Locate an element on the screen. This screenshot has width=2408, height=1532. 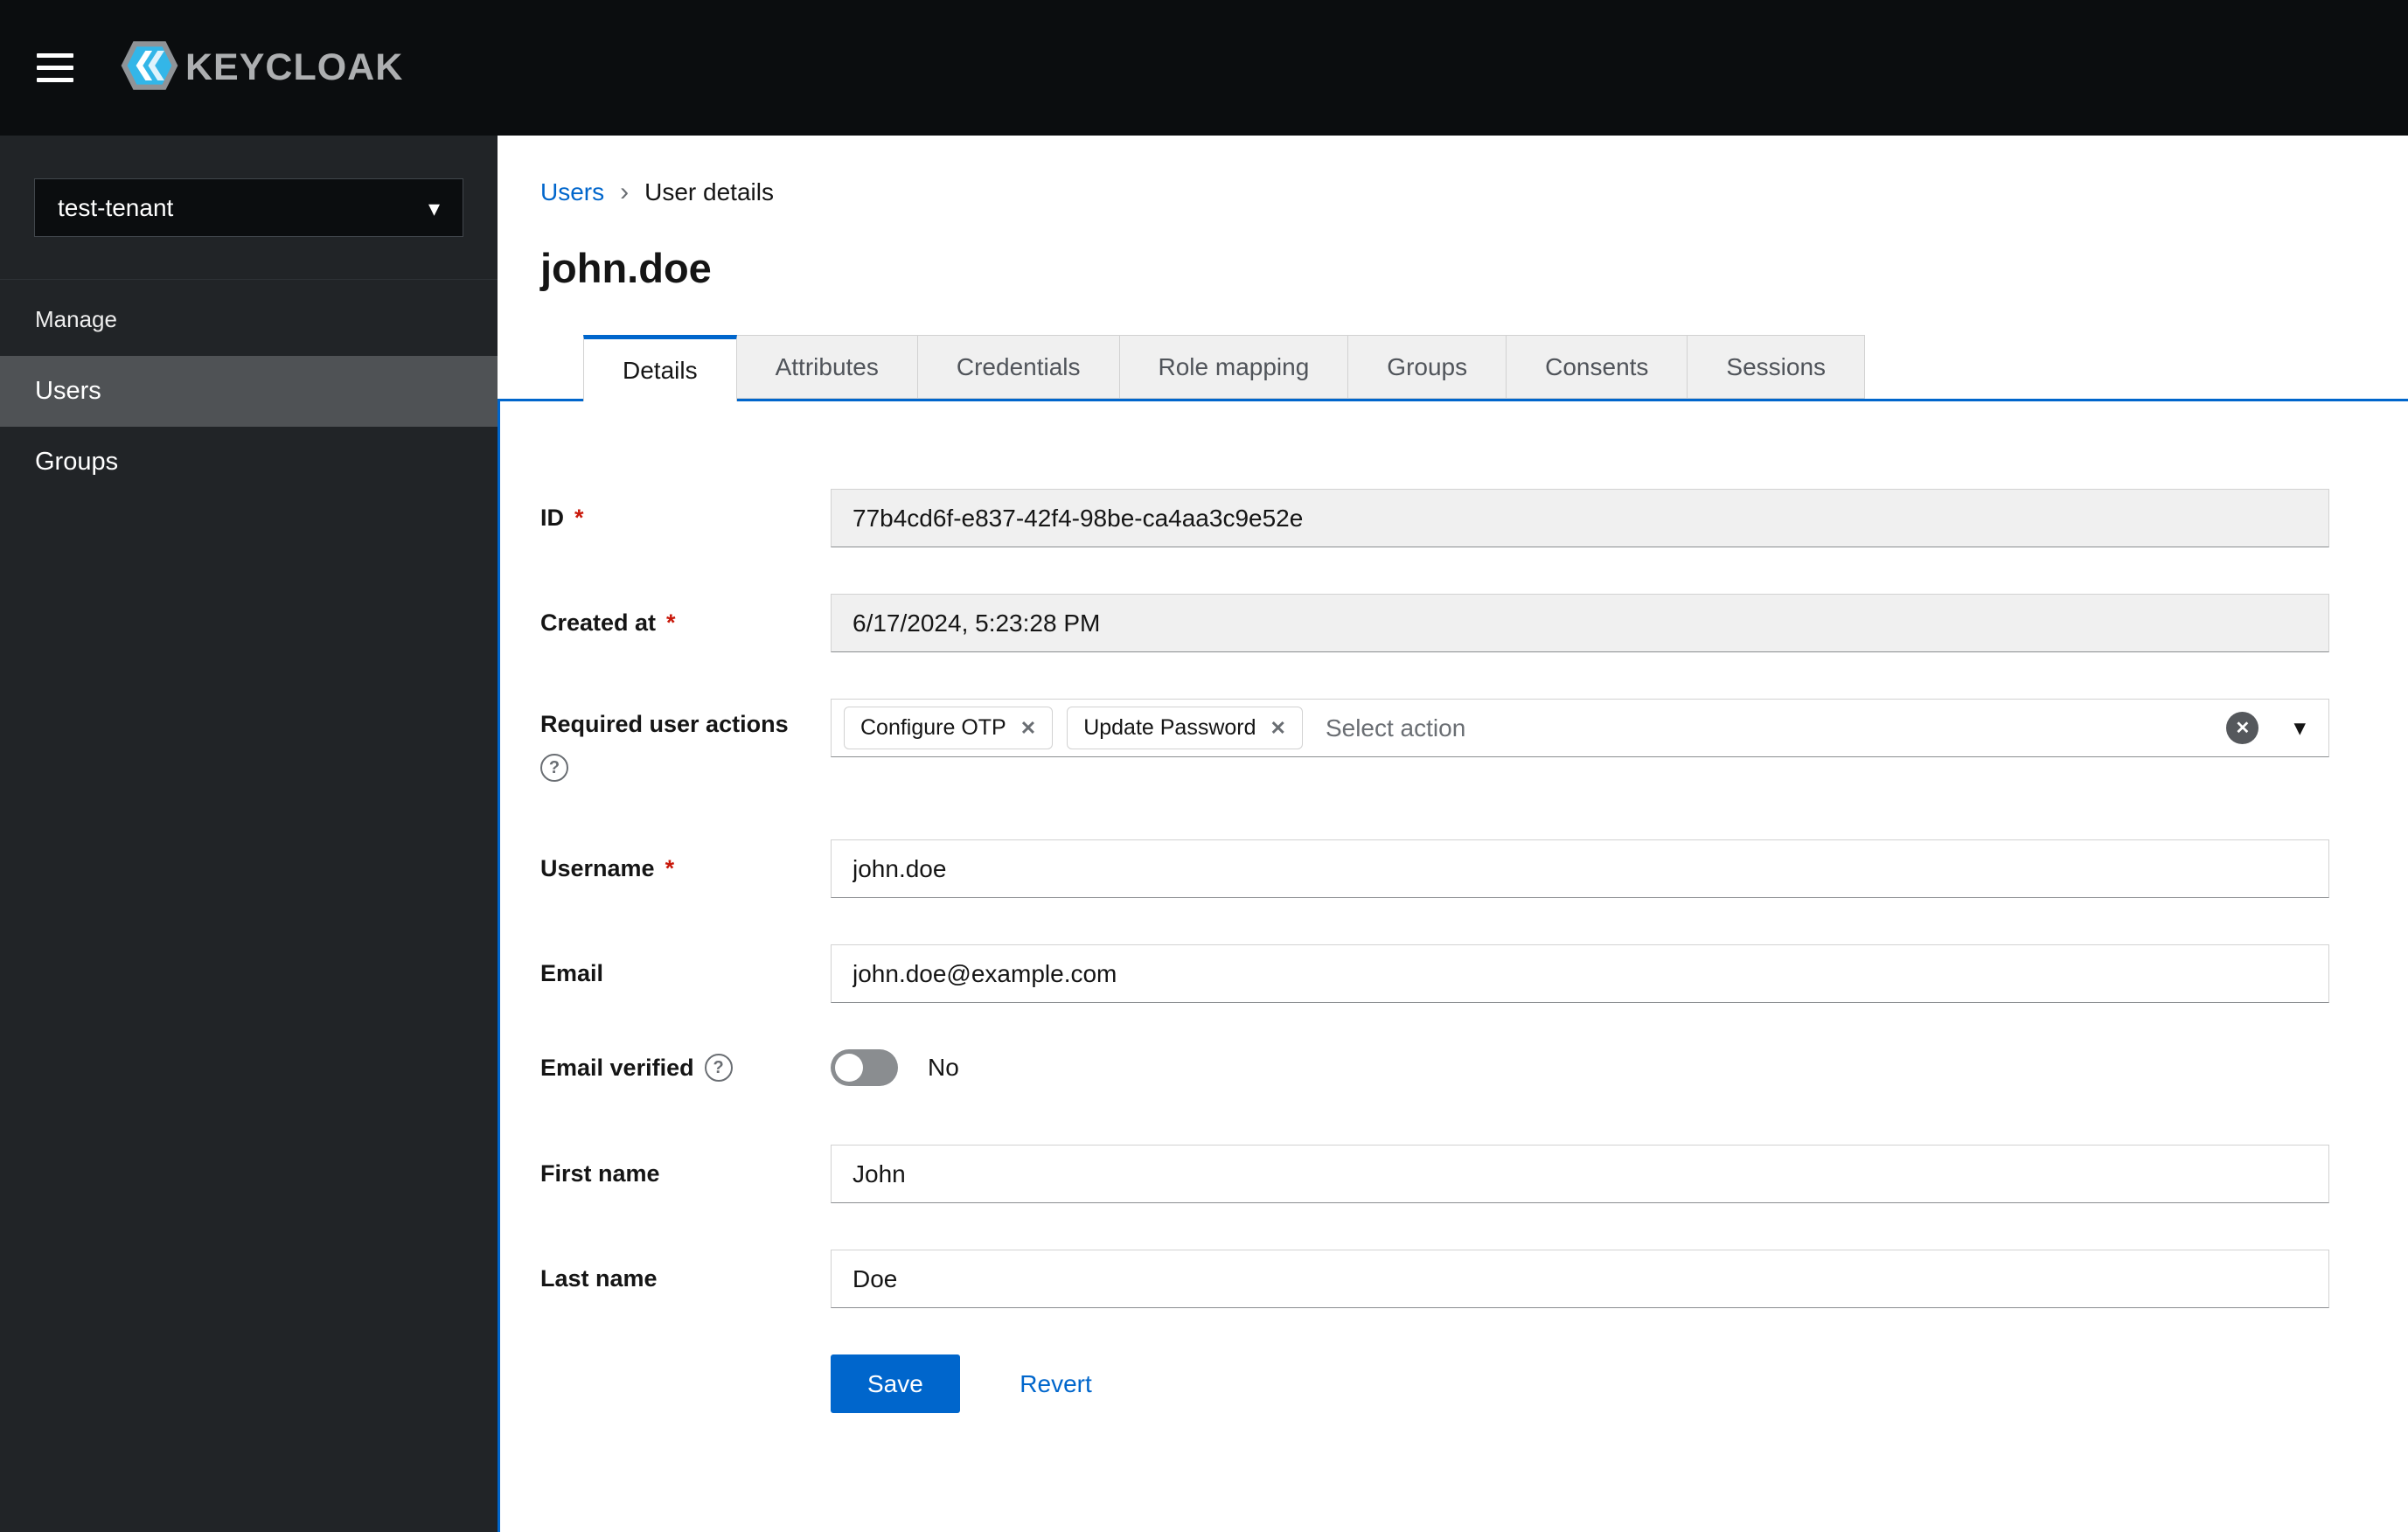
form-row-created-at: Created at * is located at coordinates (1434, 623).